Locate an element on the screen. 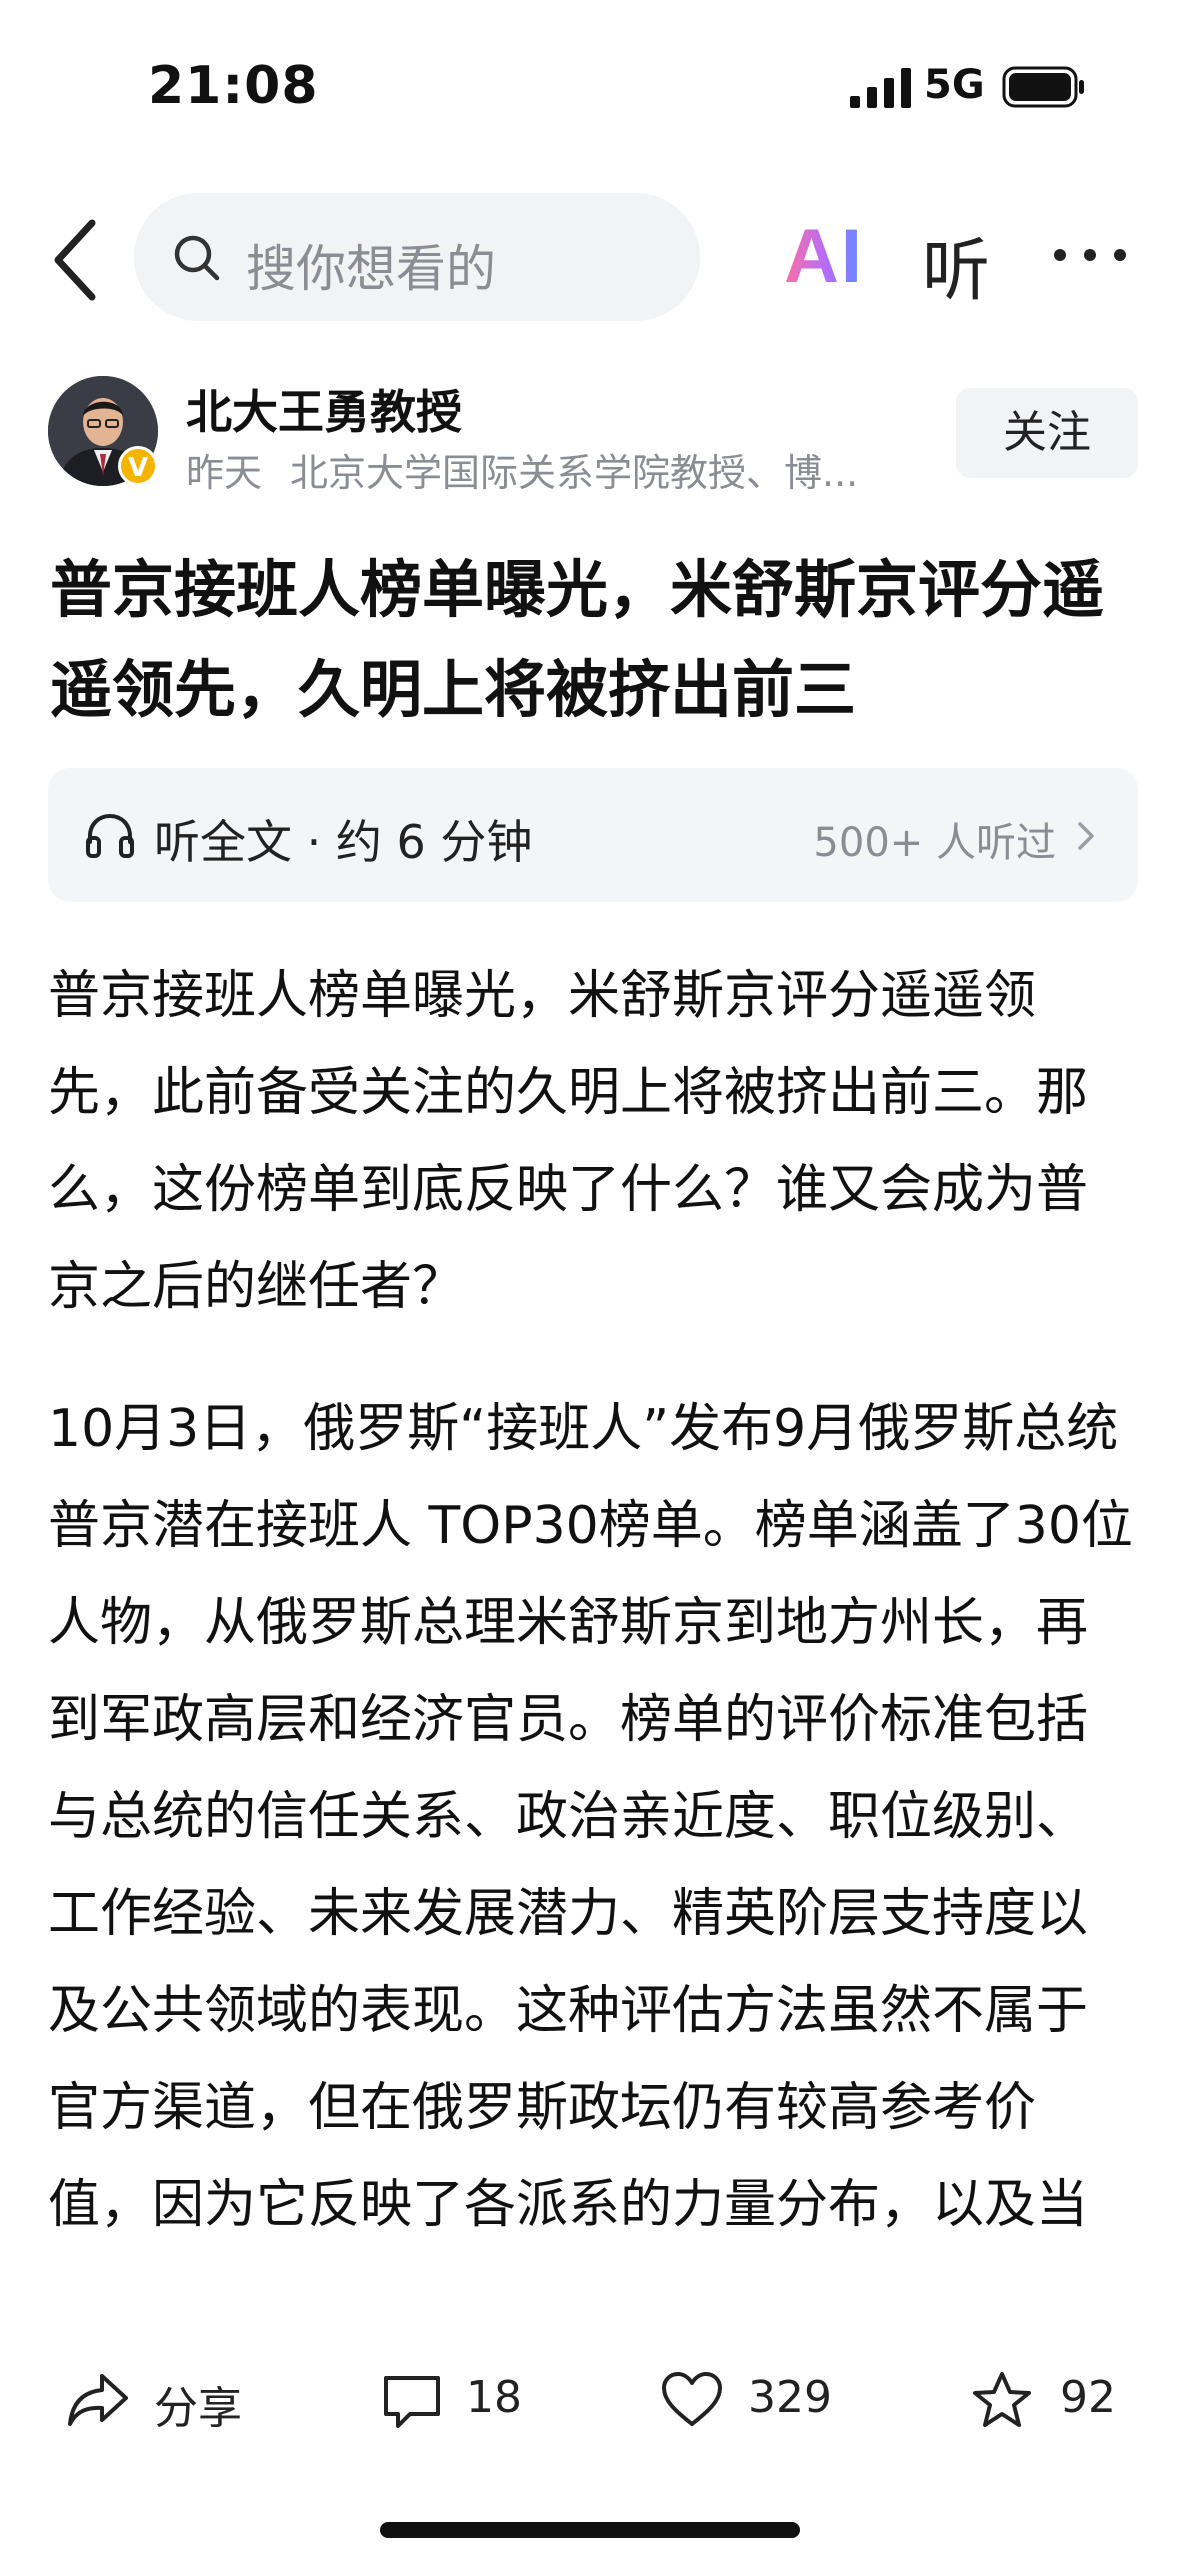  post-time: 昨天 is located at coordinates (224, 473).